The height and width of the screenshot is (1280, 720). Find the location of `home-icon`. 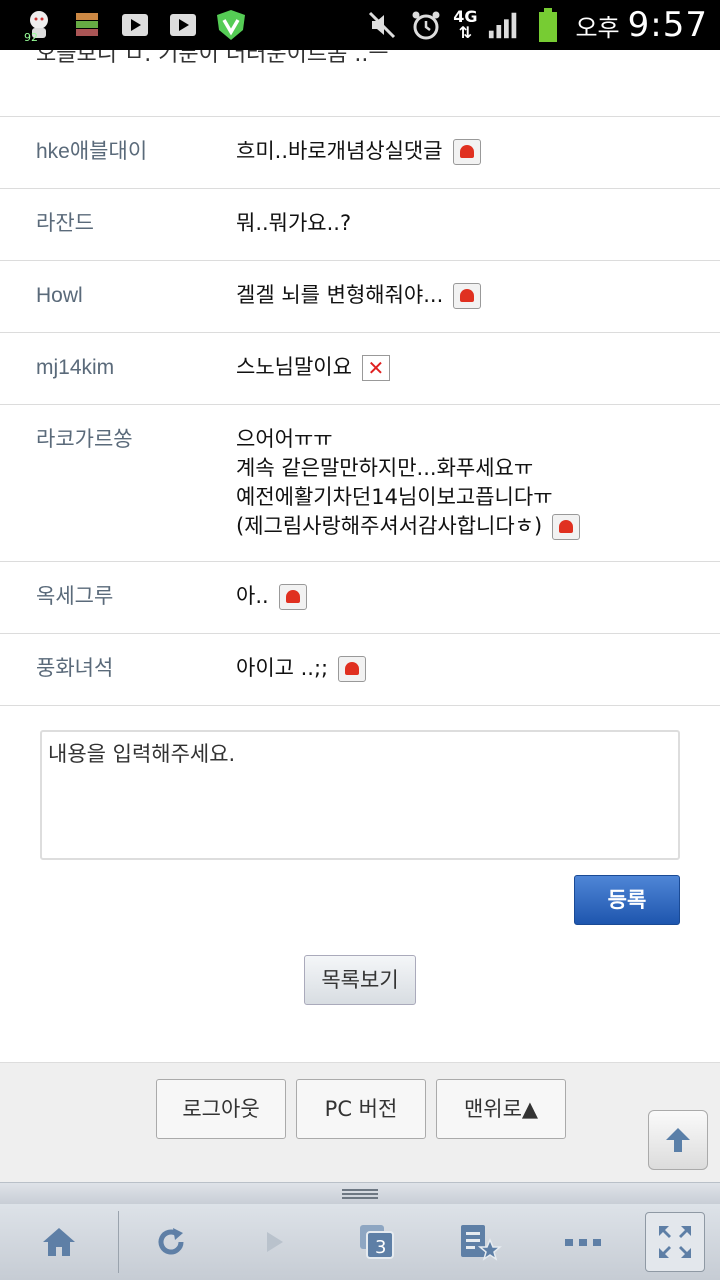

home-icon is located at coordinates (59, 1242).